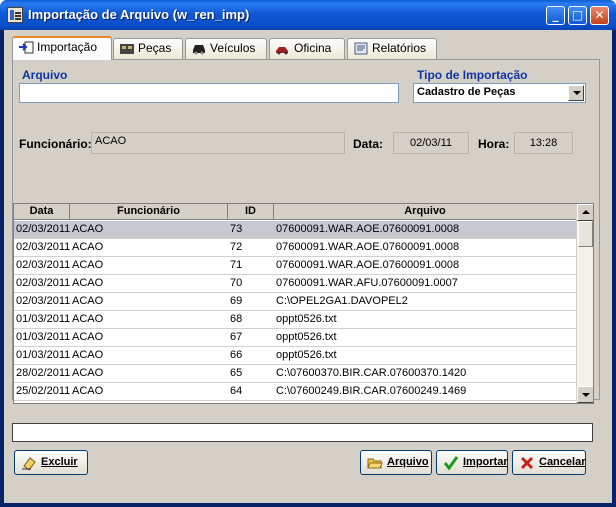 Image resolution: width=616 pixels, height=507 pixels. Describe the element at coordinates (585, 234) in the screenshot. I see `scroll-thumb` at that location.